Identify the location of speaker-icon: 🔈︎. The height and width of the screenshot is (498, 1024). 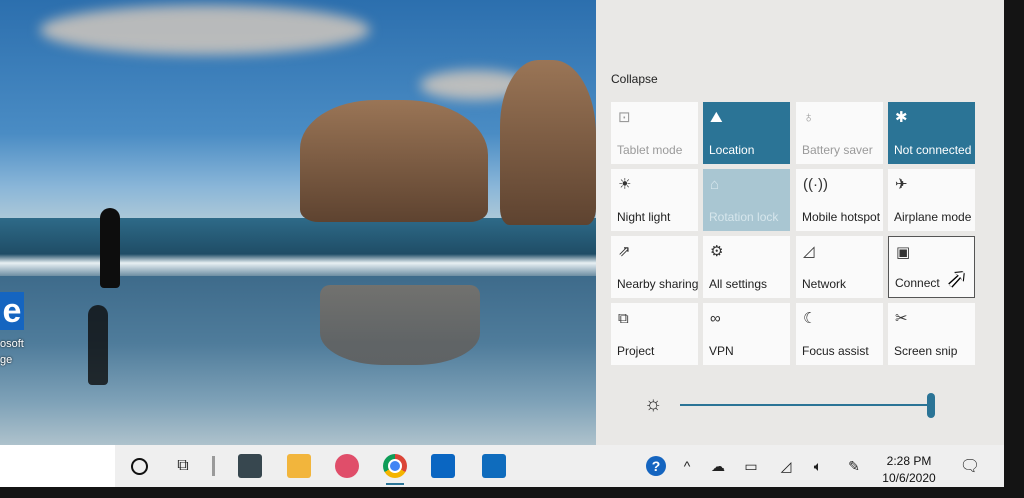
(818, 465).